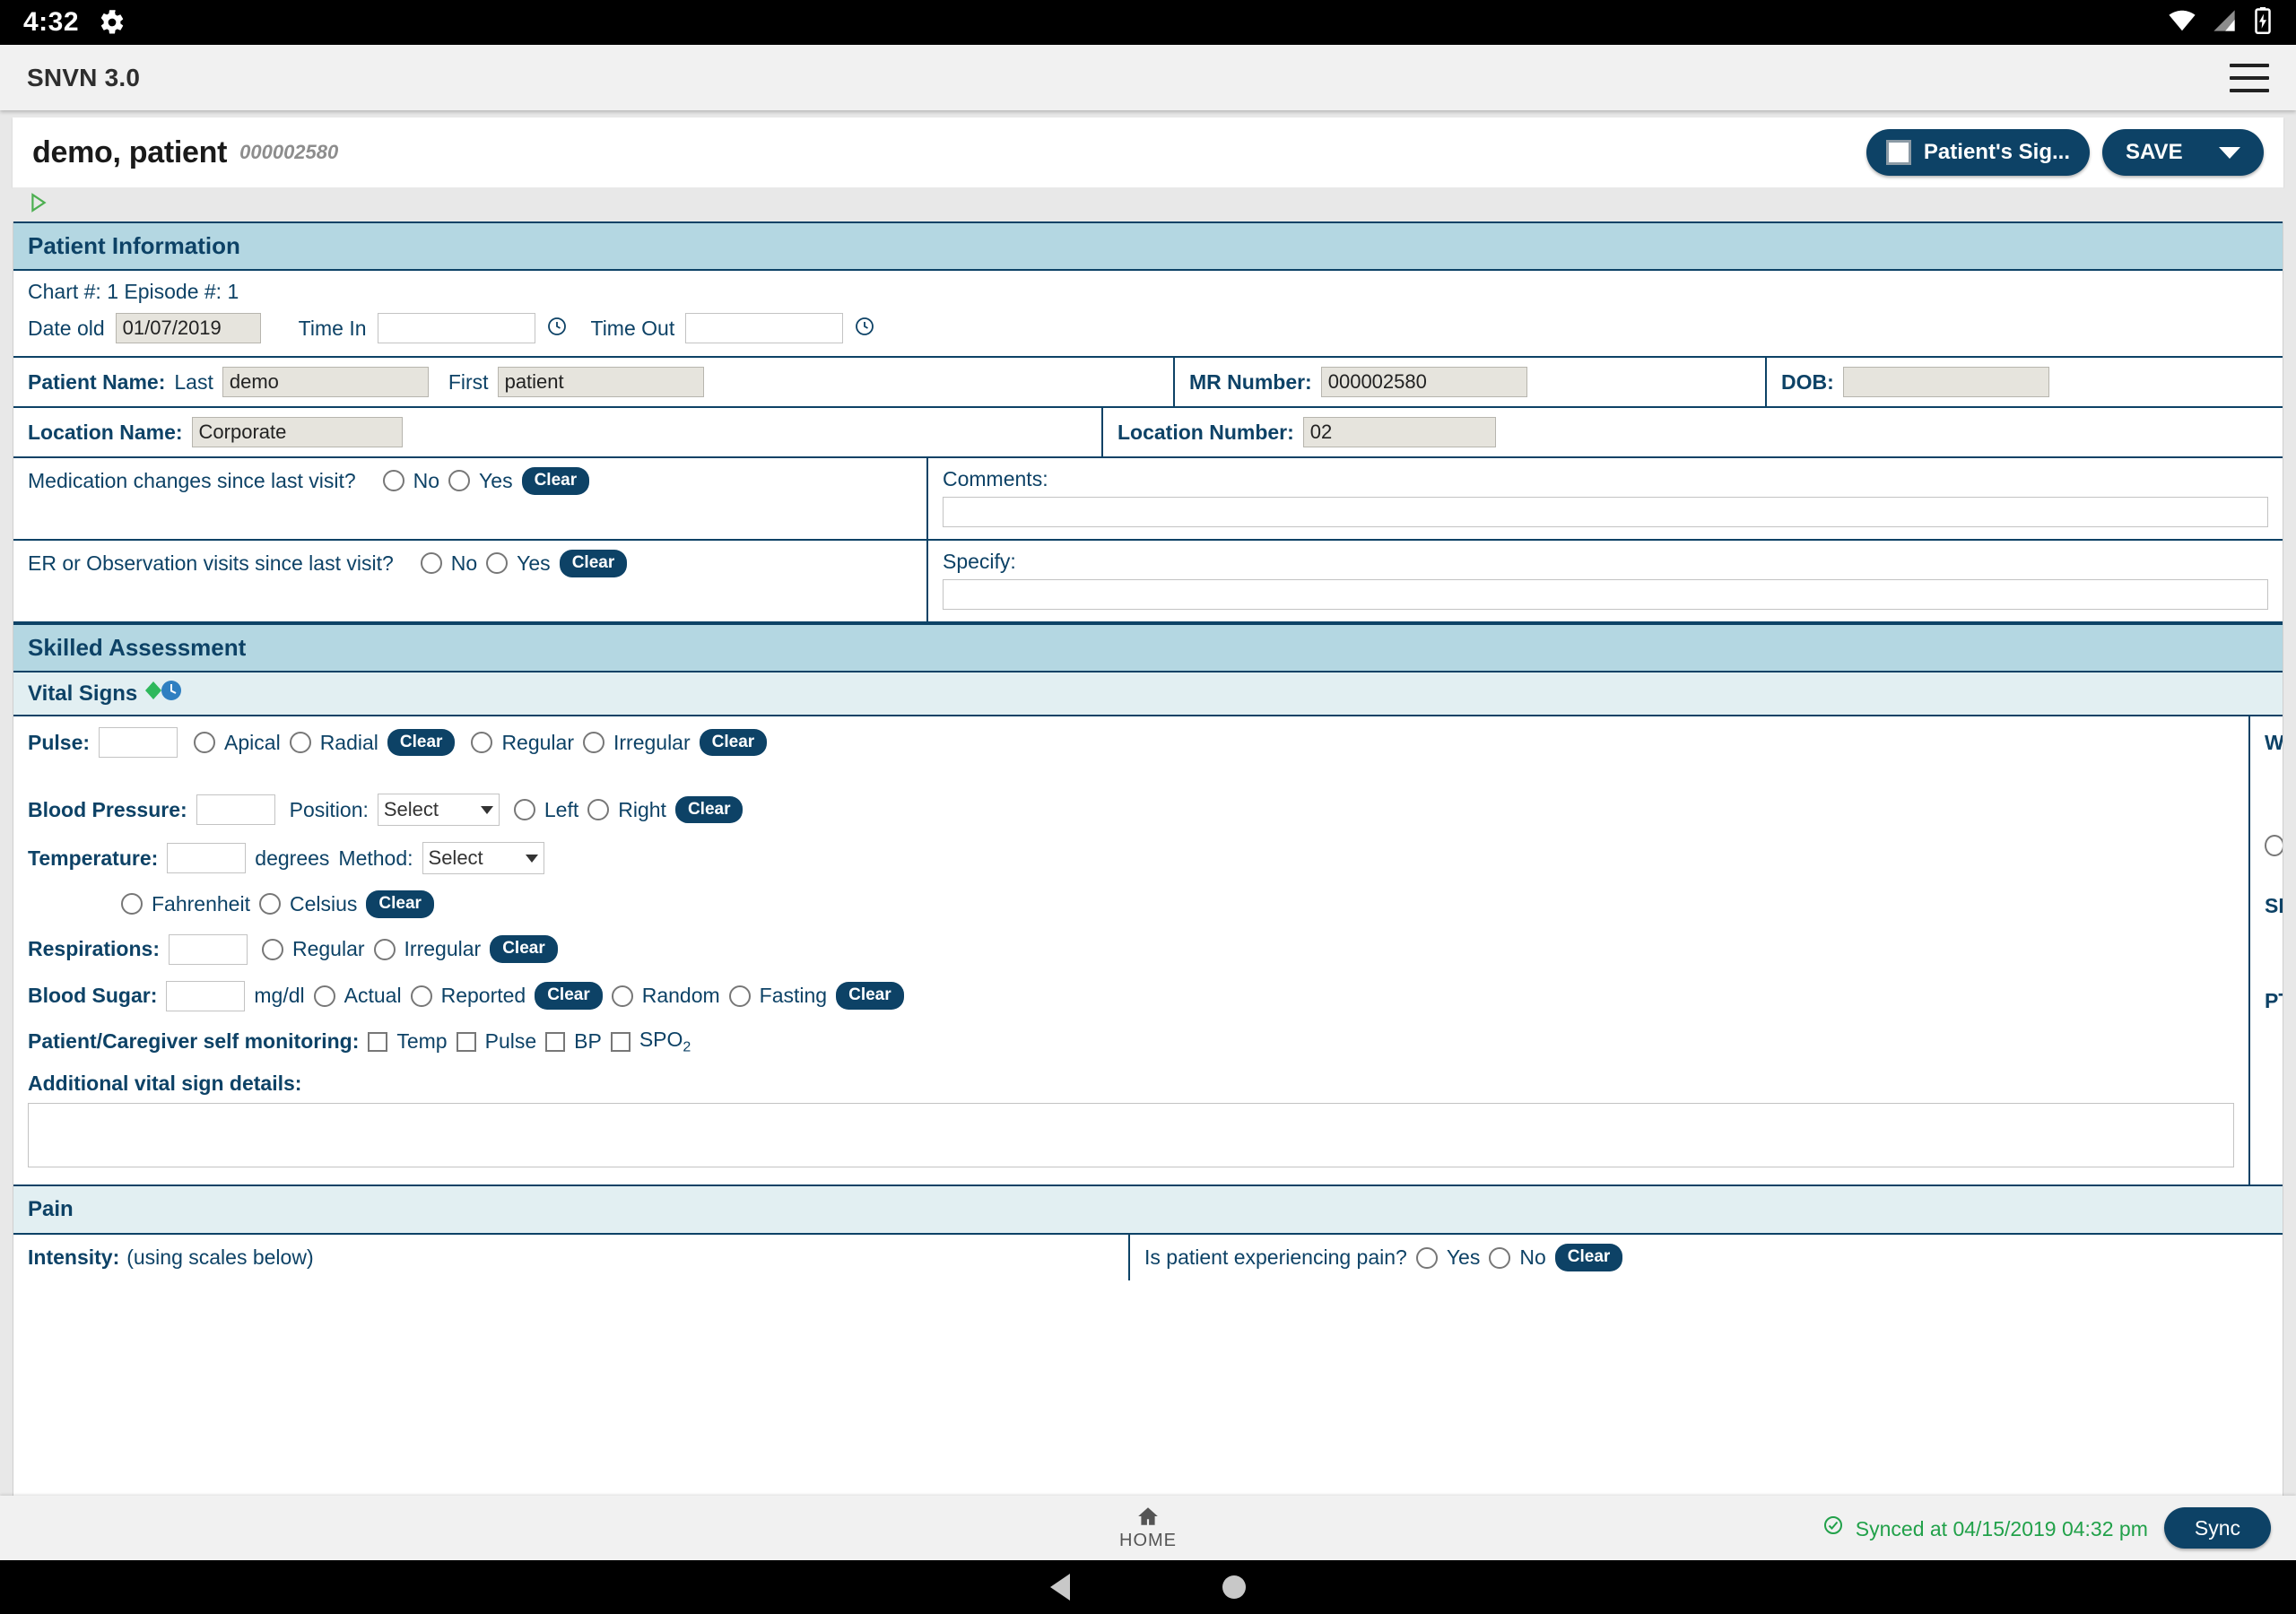  Describe the element at coordinates (709, 809) in the screenshot. I see `bp-clear-button: Clear` at that location.